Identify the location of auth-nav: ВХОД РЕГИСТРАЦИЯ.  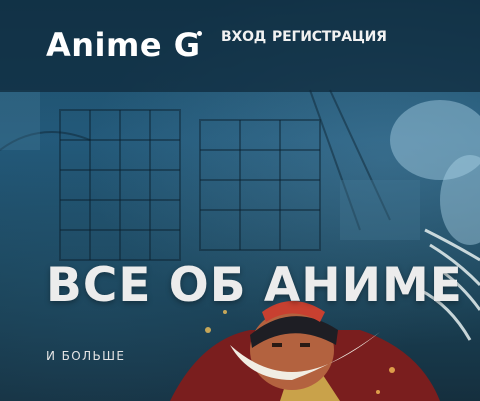
(304, 37).